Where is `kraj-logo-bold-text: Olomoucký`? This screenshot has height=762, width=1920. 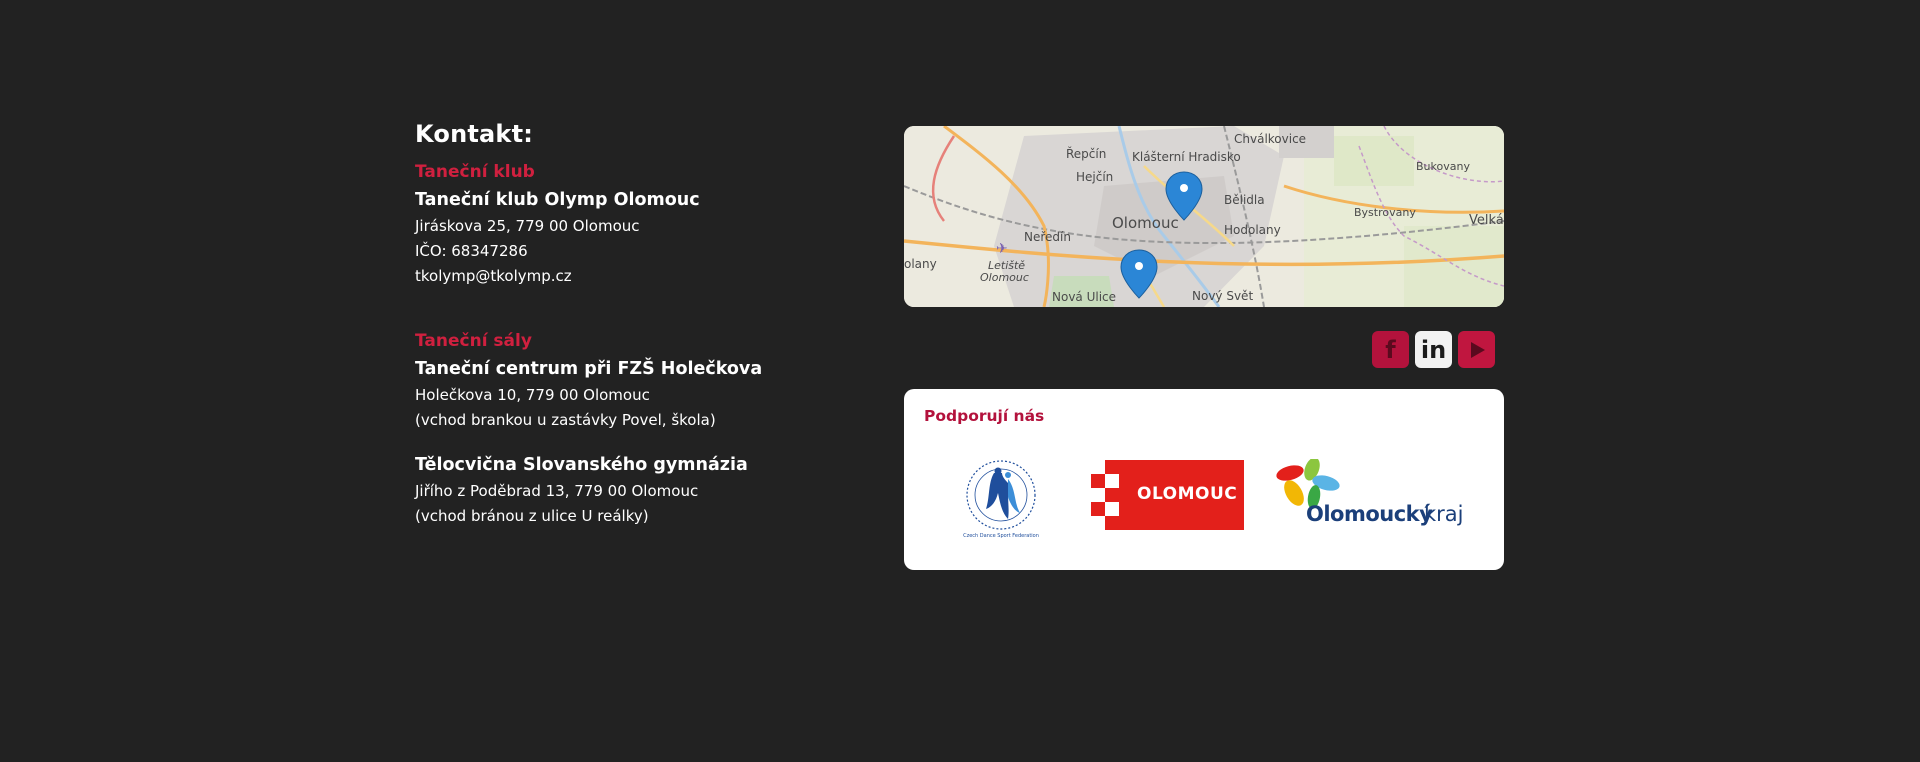 kraj-logo-bold-text: Olomoucký is located at coordinates (1369, 514).